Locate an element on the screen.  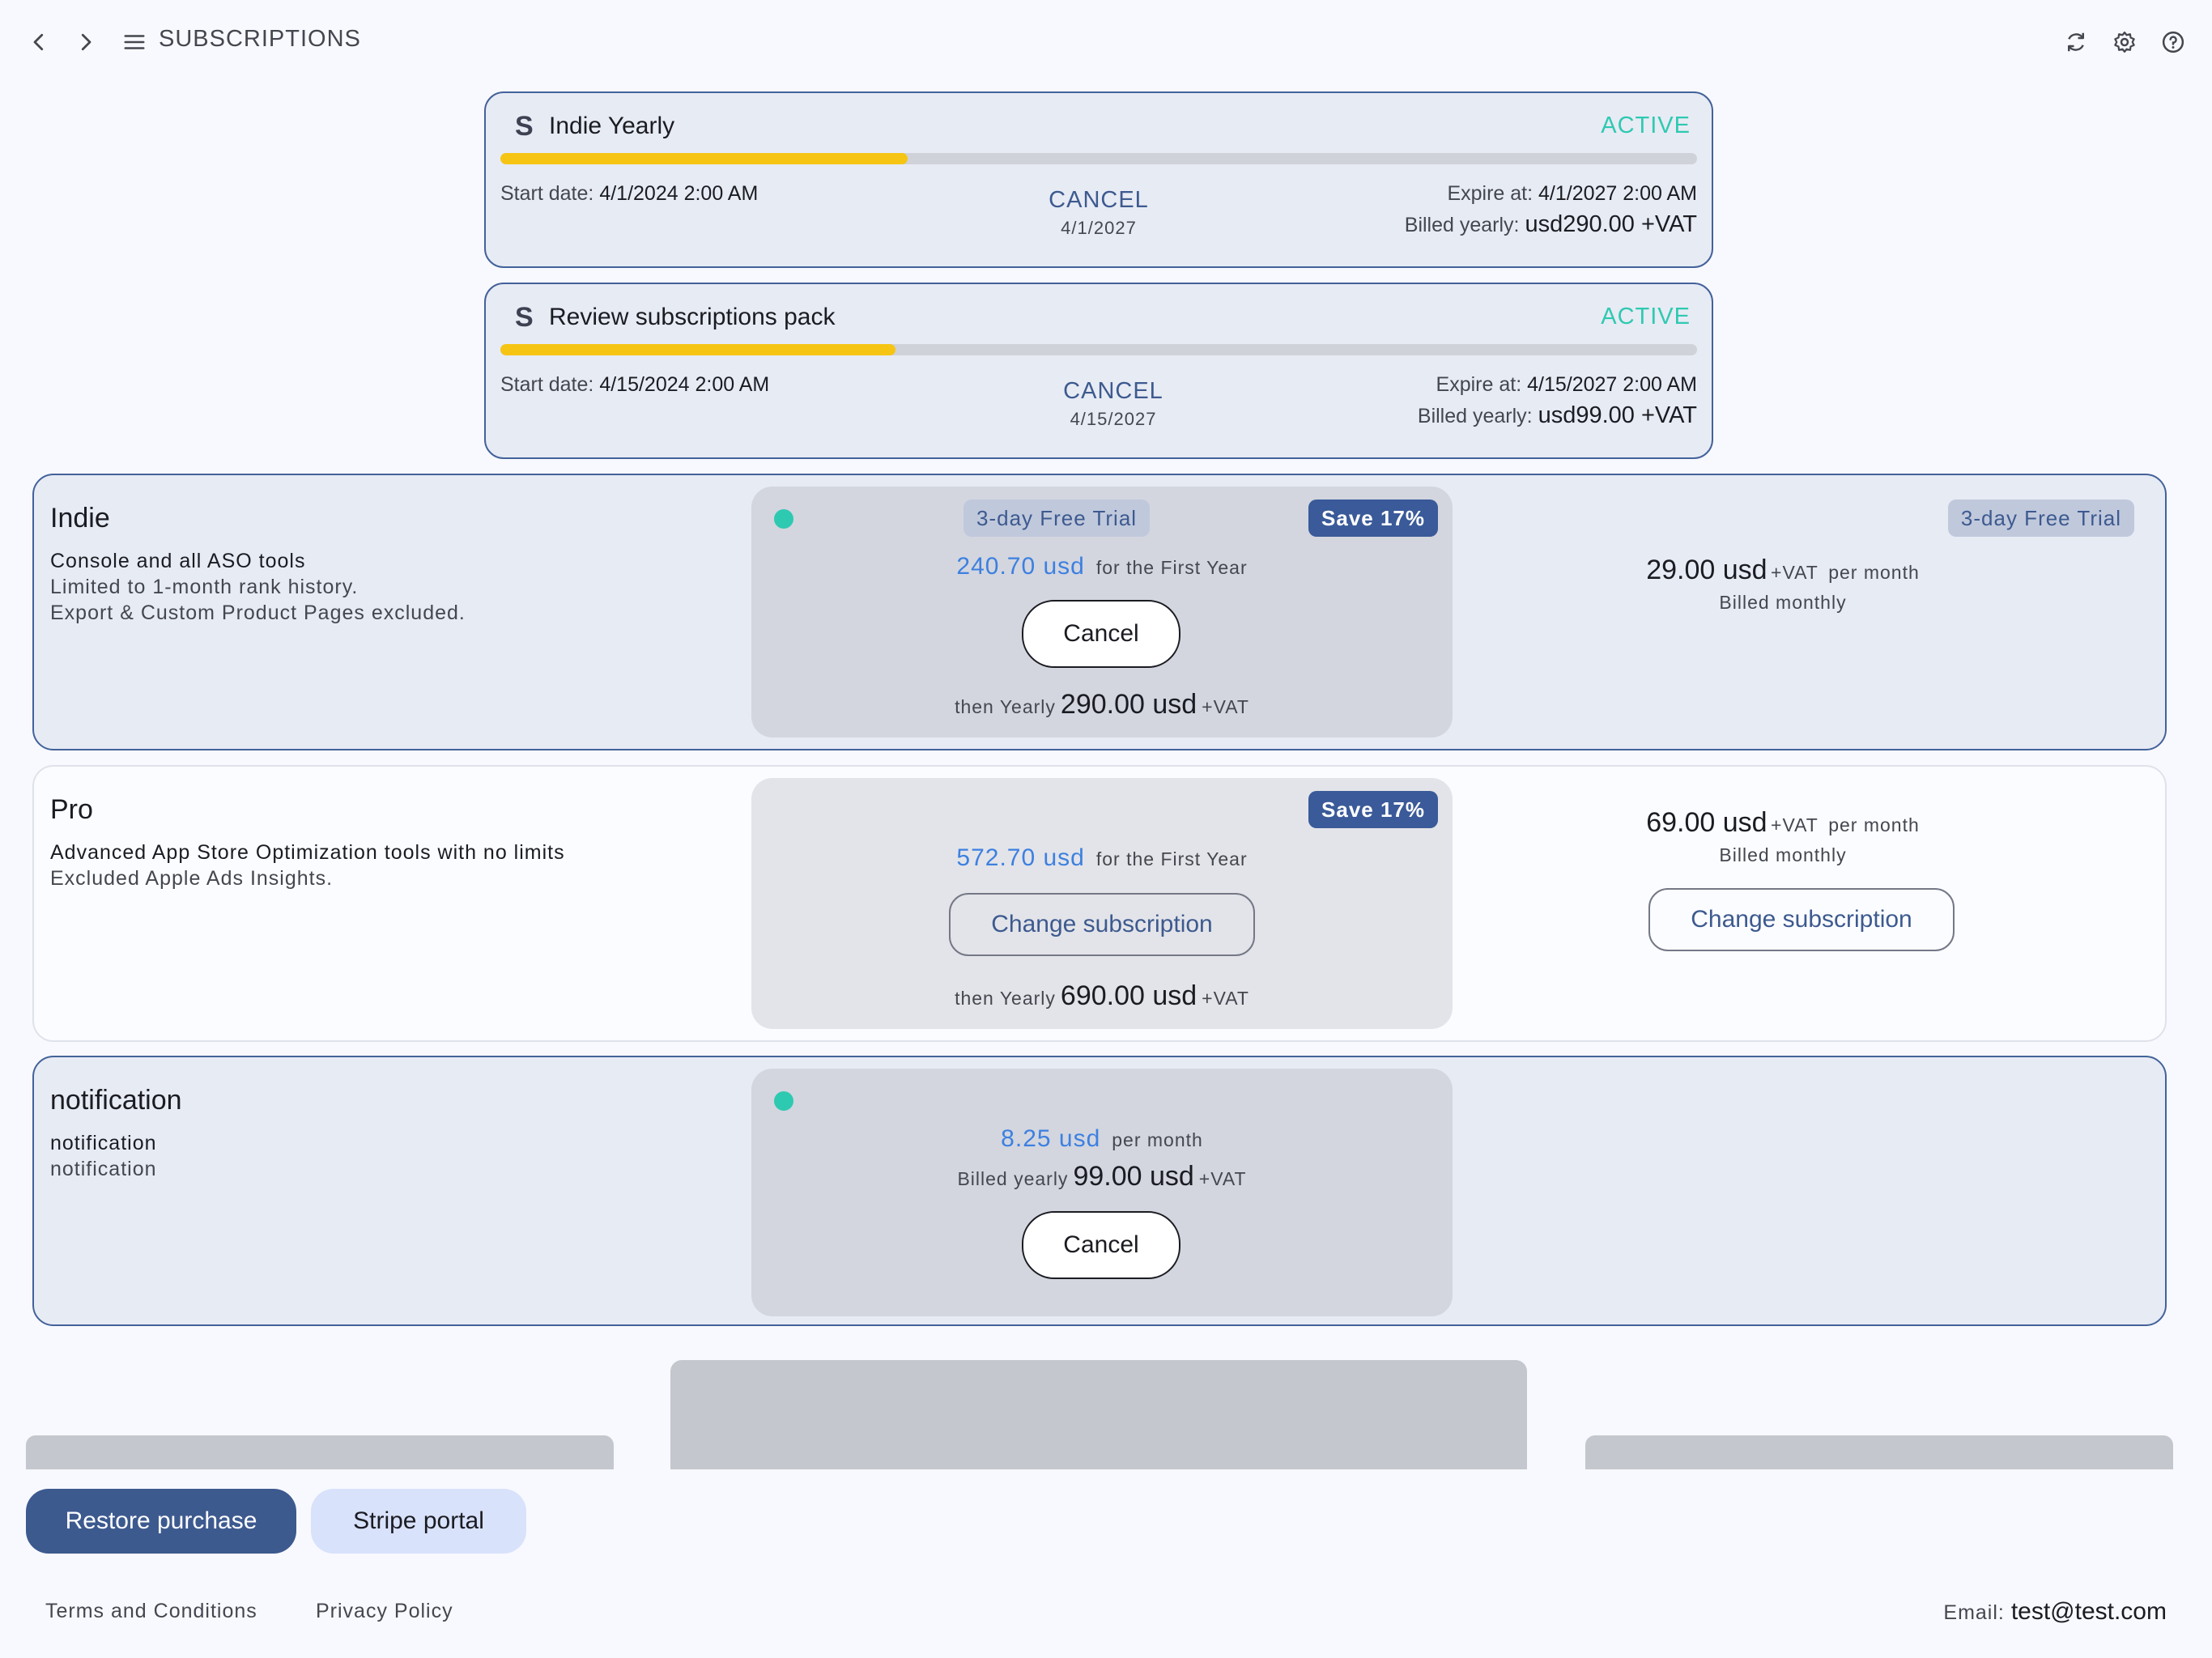
plan-title: notification is located at coordinates (116, 1100).